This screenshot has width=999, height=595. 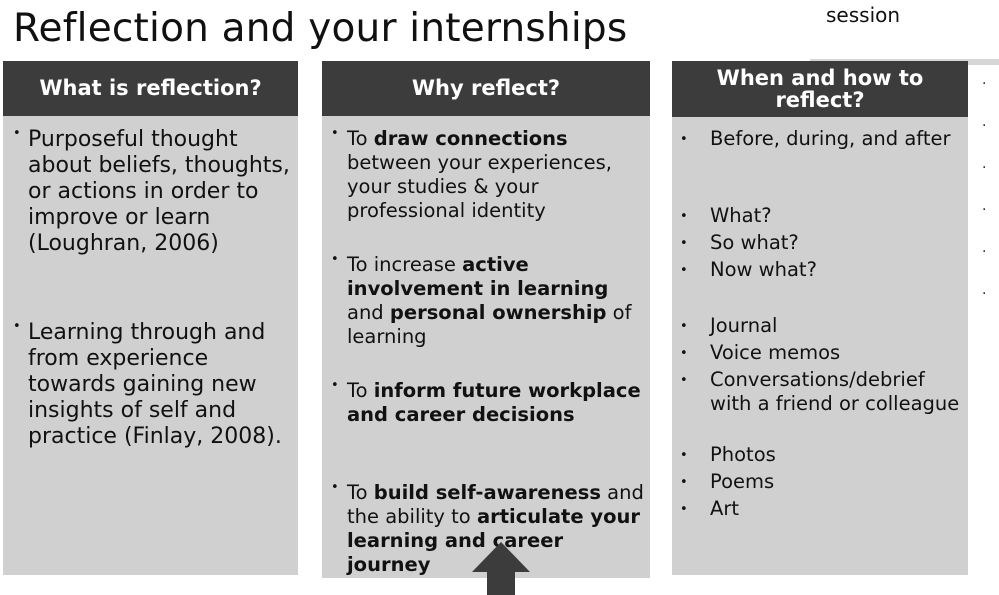 What do you see at coordinates (501, 568) in the screenshot?
I see `up-arrow-icon` at bounding box center [501, 568].